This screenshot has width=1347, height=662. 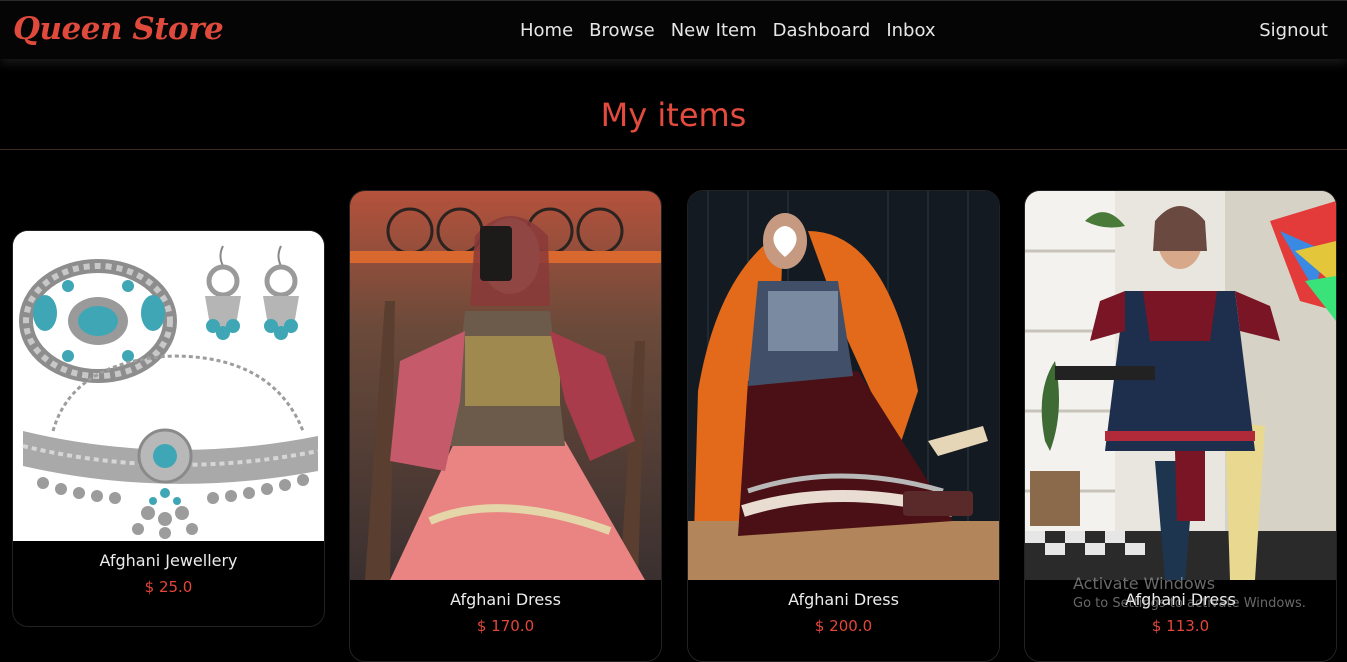 What do you see at coordinates (168, 587) in the screenshot?
I see `item-price: $ 25.0` at bounding box center [168, 587].